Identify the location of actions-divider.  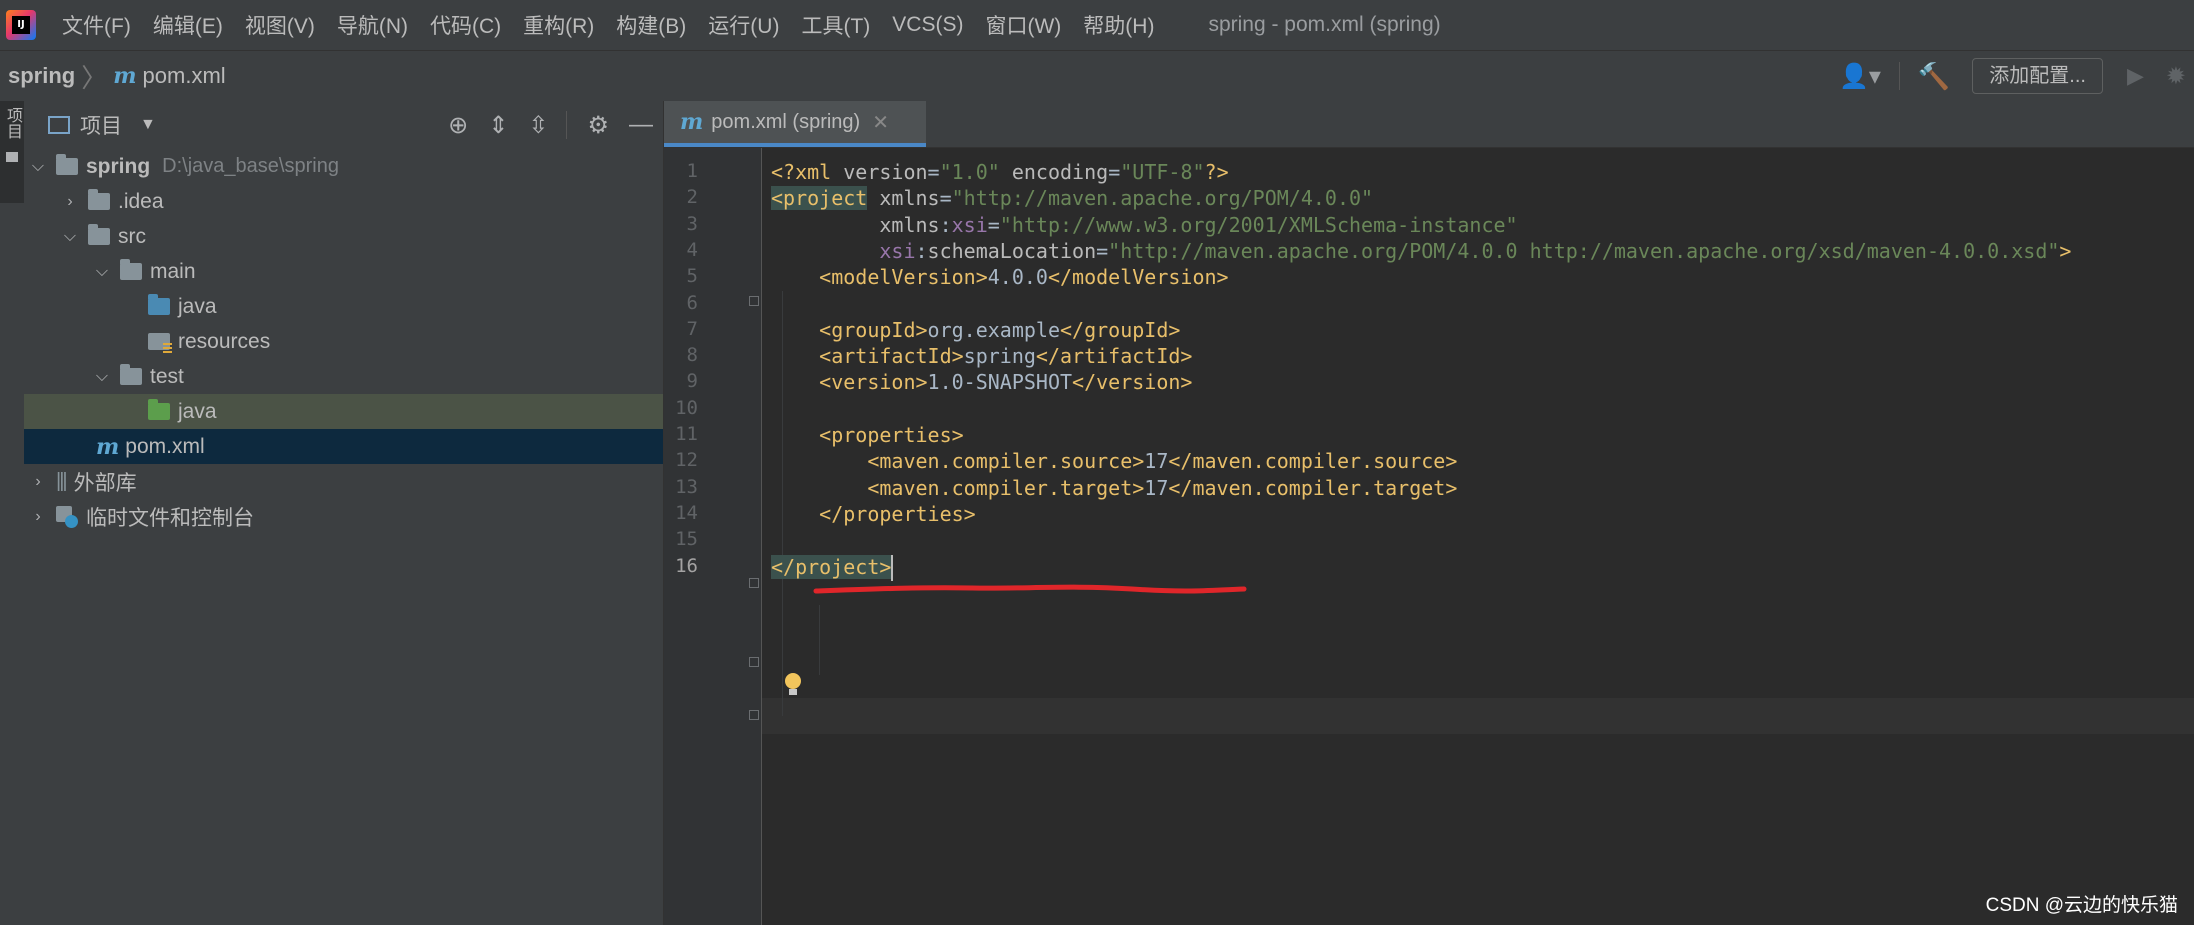
(567, 125).